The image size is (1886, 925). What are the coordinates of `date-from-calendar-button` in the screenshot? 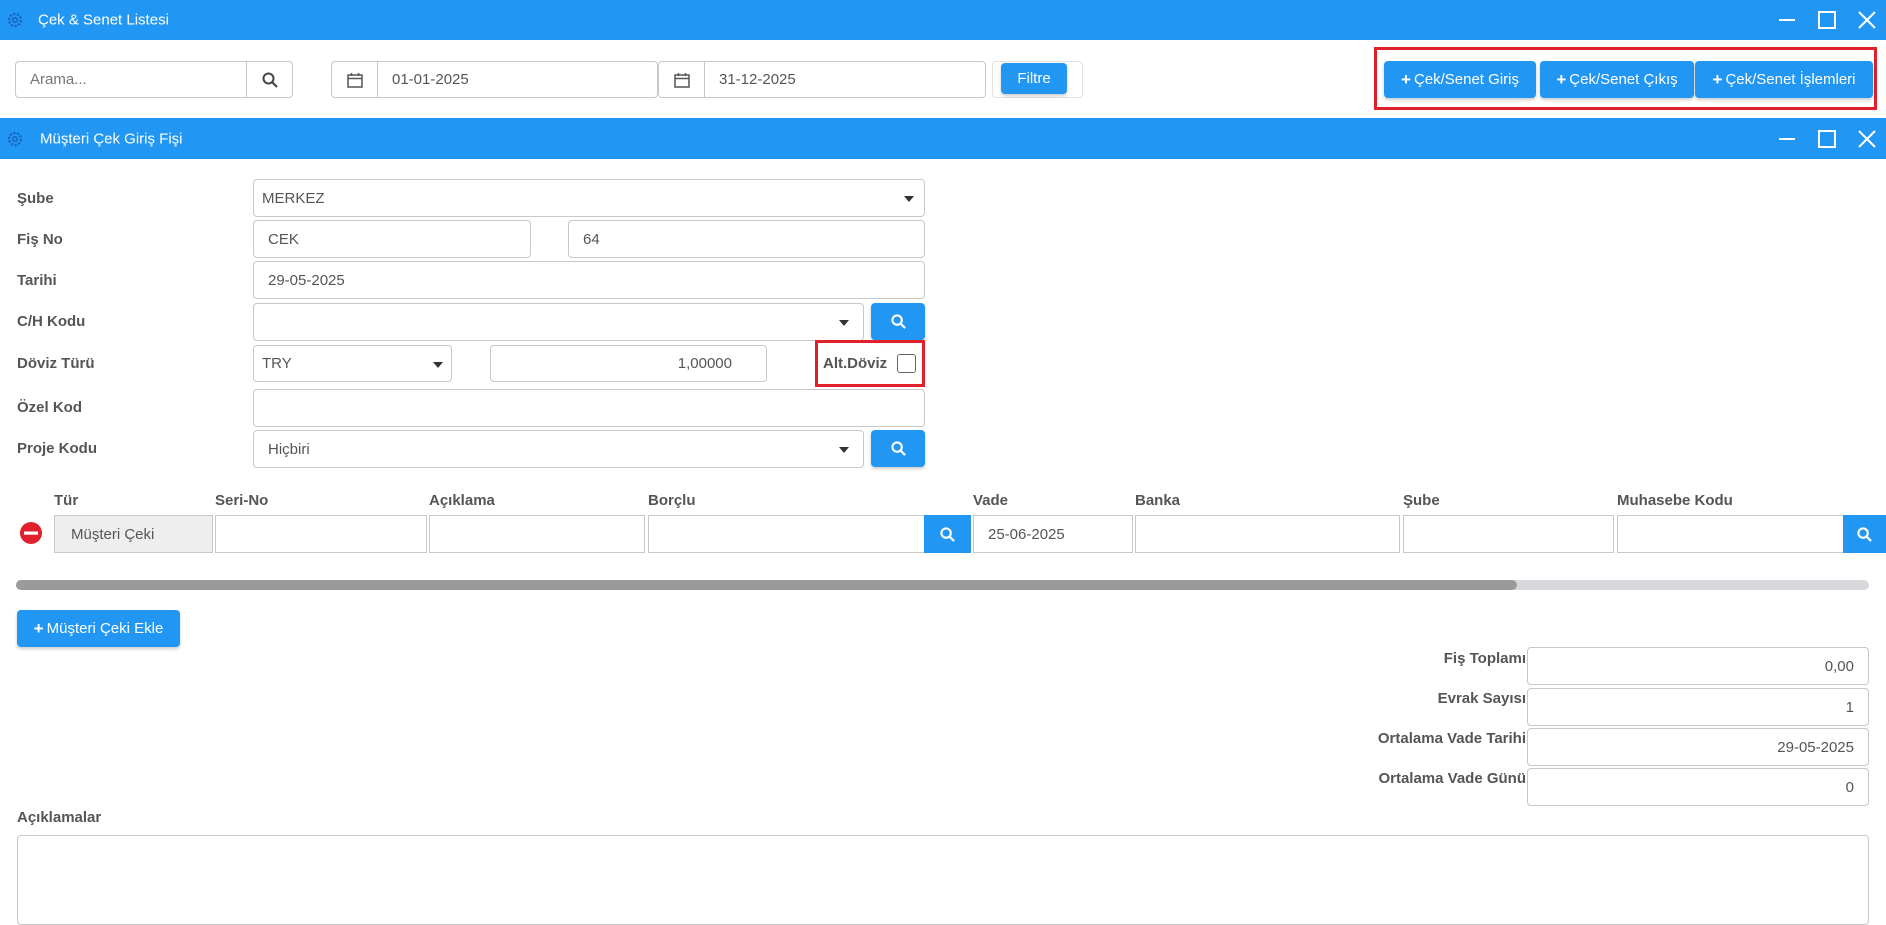 It's located at (354, 79).